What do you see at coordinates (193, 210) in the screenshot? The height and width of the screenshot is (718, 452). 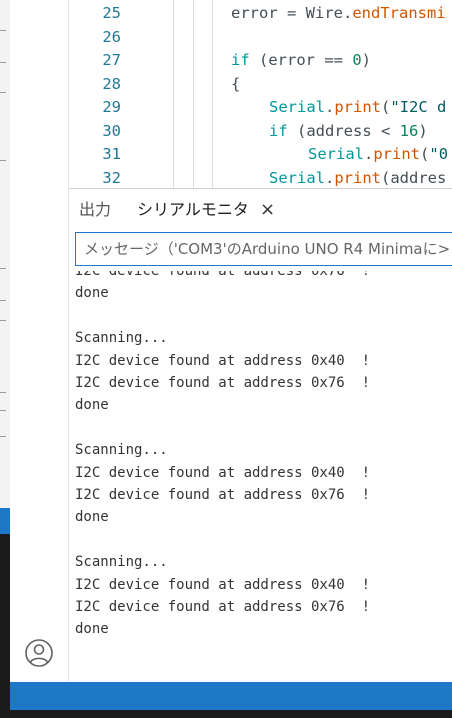 I see `tab-serial-monitor: シリアルモニタ` at bounding box center [193, 210].